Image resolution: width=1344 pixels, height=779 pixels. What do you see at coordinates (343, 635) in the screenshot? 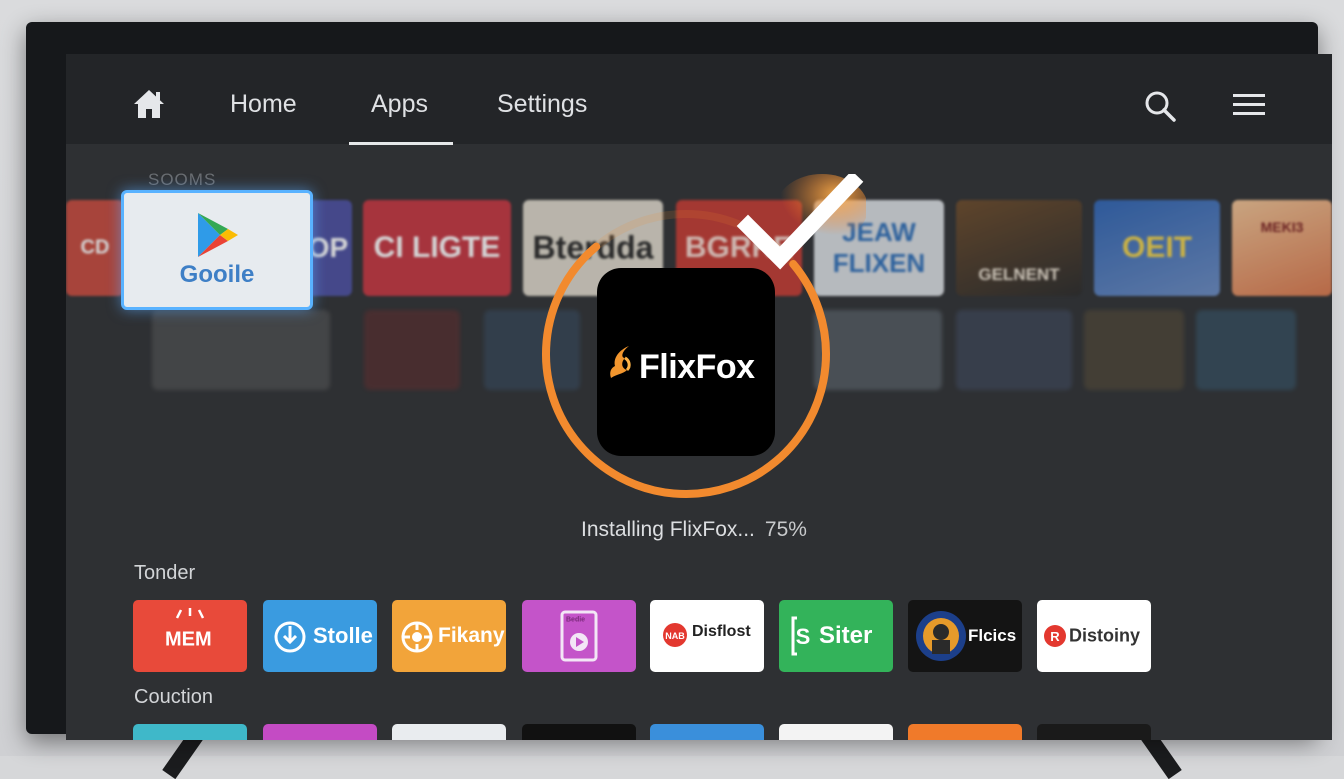
I see `app-label: Stolle` at bounding box center [343, 635].